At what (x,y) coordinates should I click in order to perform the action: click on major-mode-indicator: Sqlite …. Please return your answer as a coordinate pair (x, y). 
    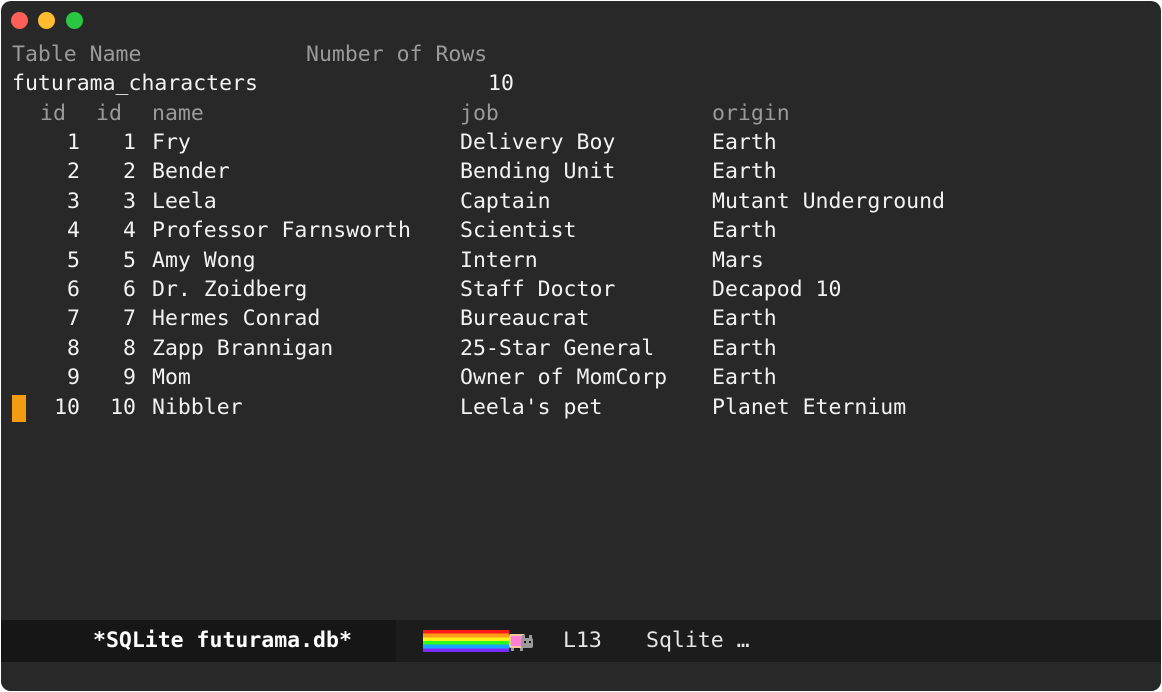
    Looking at the image, I should click on (698, 641).